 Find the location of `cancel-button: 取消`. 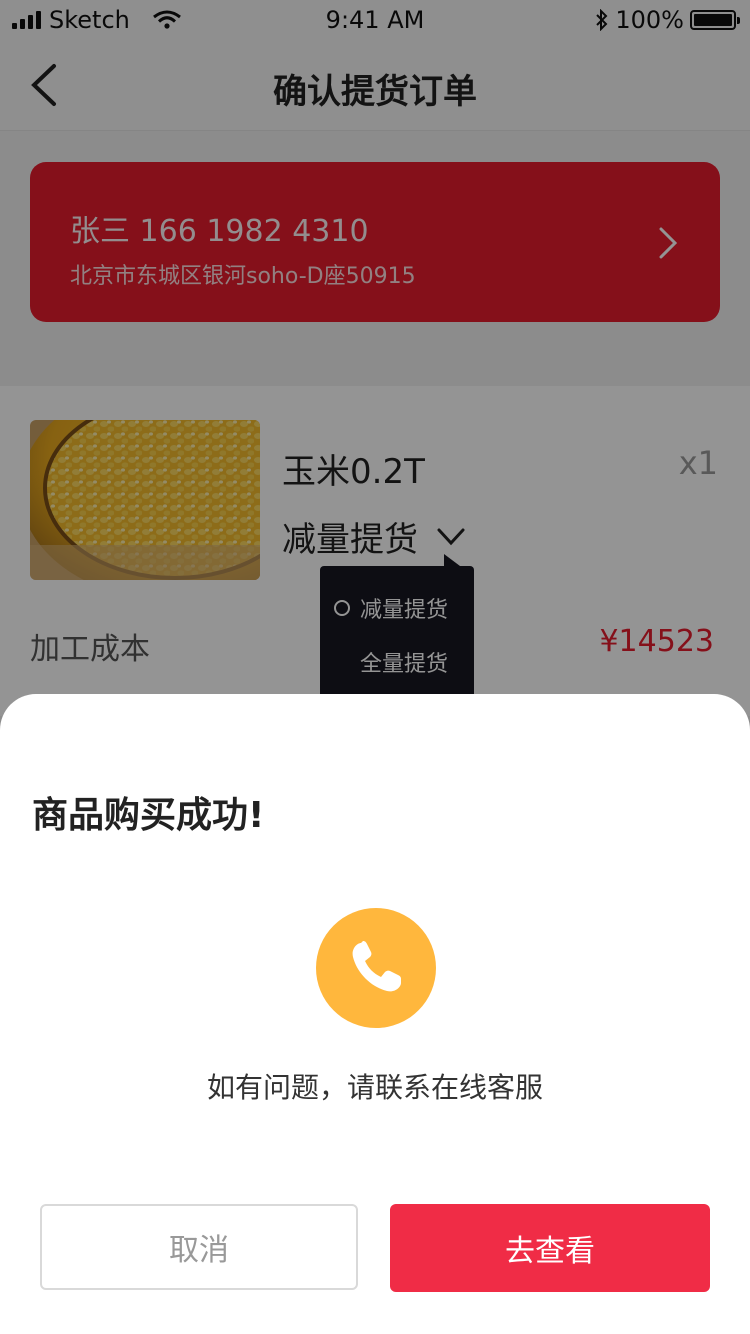

cancel-button: 取消 is located at coordinates (199, 1247).